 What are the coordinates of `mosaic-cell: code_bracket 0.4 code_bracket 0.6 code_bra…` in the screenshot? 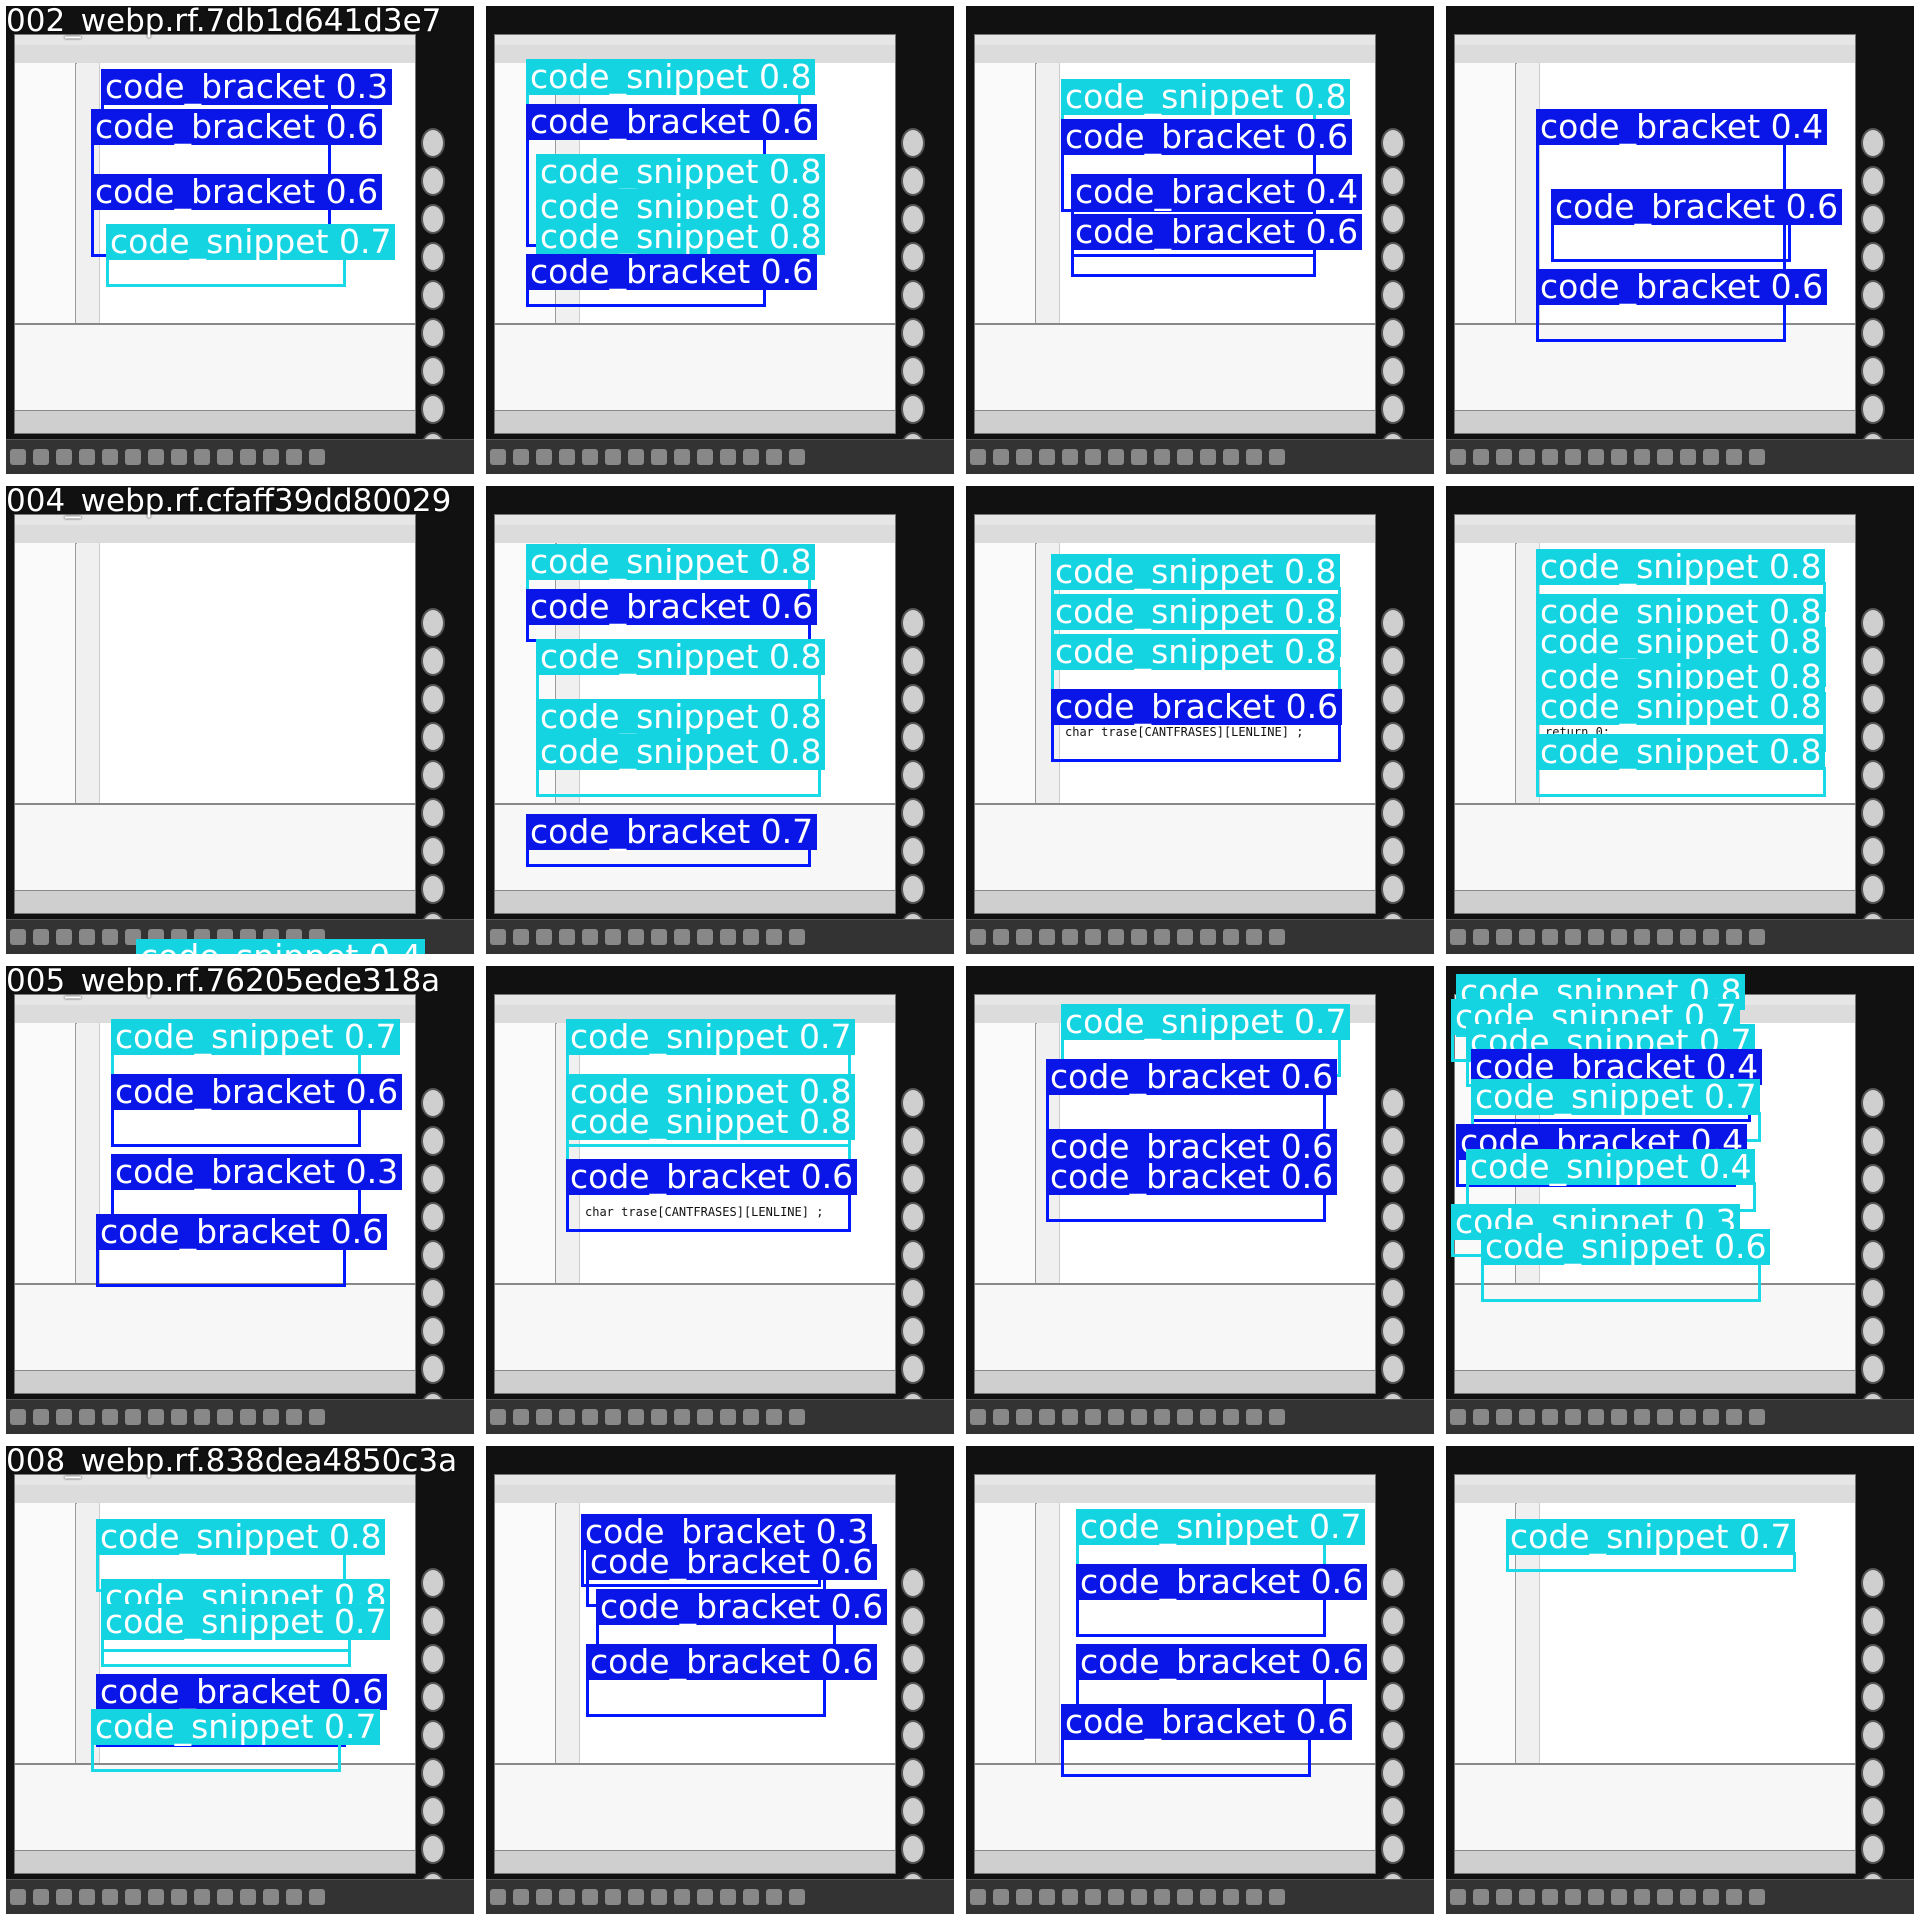 It's located at (1680, 240).